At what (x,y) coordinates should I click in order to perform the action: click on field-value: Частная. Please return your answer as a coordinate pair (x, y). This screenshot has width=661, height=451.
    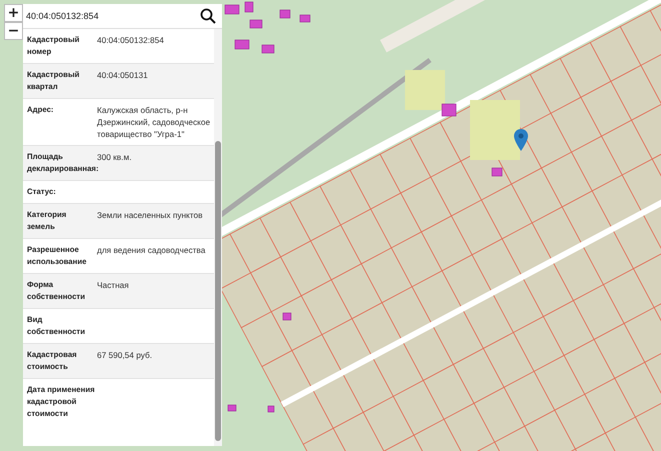
    Looking at the image, I should click on (113, 285).